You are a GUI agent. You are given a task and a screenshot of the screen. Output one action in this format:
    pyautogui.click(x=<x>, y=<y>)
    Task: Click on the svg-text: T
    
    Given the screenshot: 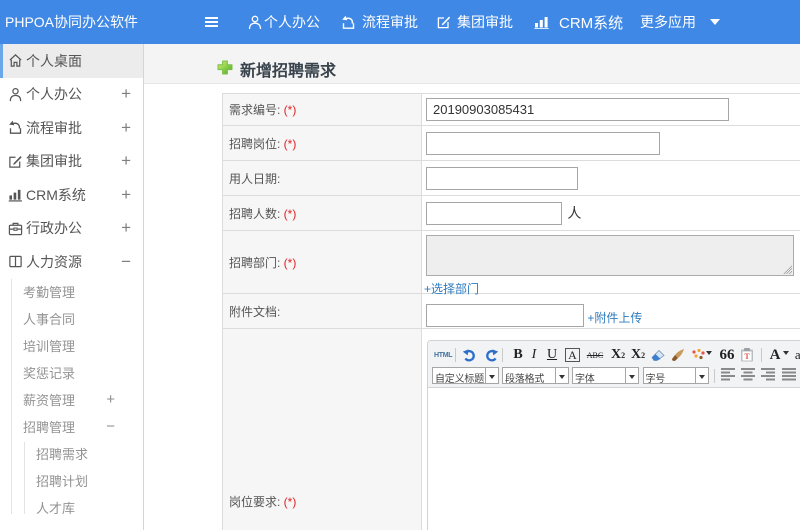 What is the action you would take?
    pyautogui.click(x=747, y=356)
    